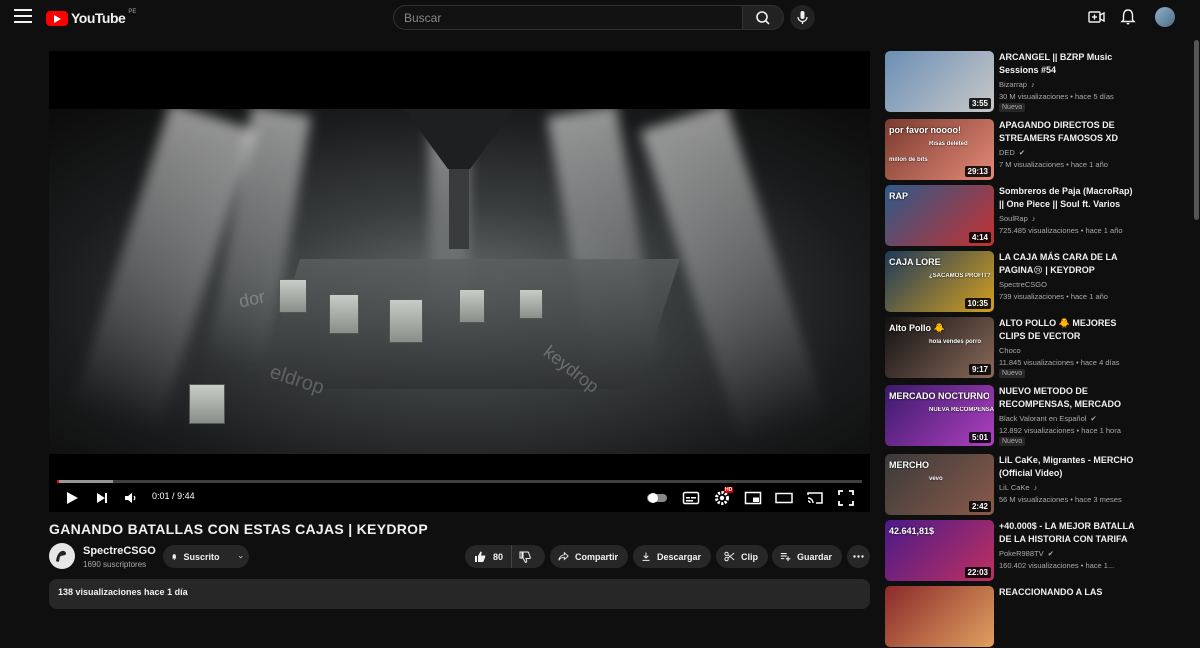 The height and width of the screenshot is (648, 1200). Describe the element at coordinates (1034, 499) in the screenshot. I see `view-count: 56 M visualizaciones` at that location.